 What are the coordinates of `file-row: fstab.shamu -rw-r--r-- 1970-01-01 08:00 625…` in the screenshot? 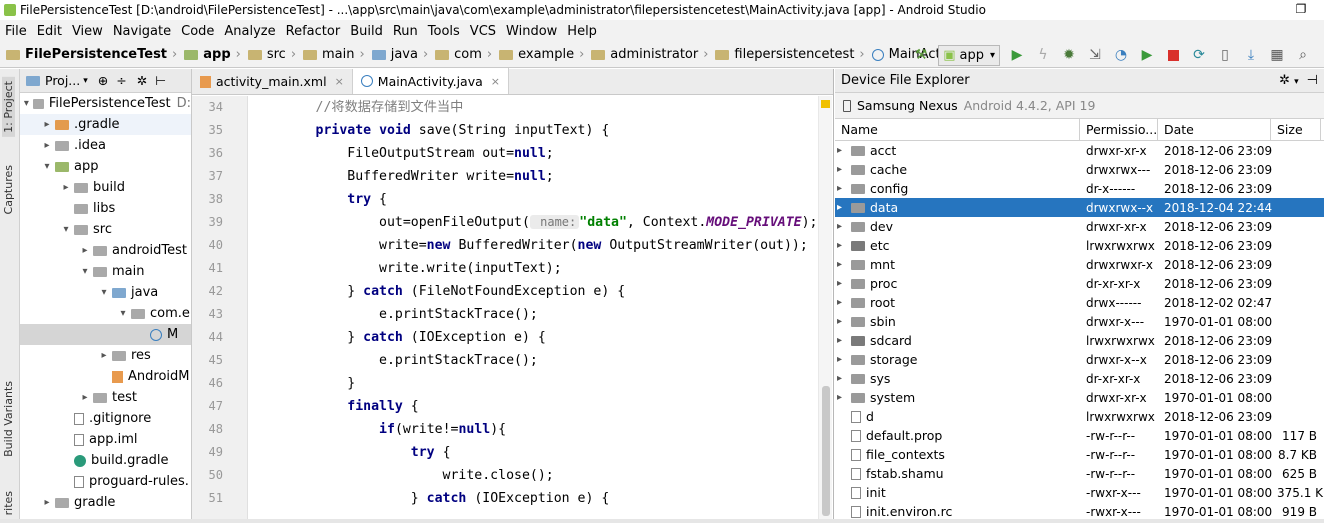 It's located at (1079, 473).